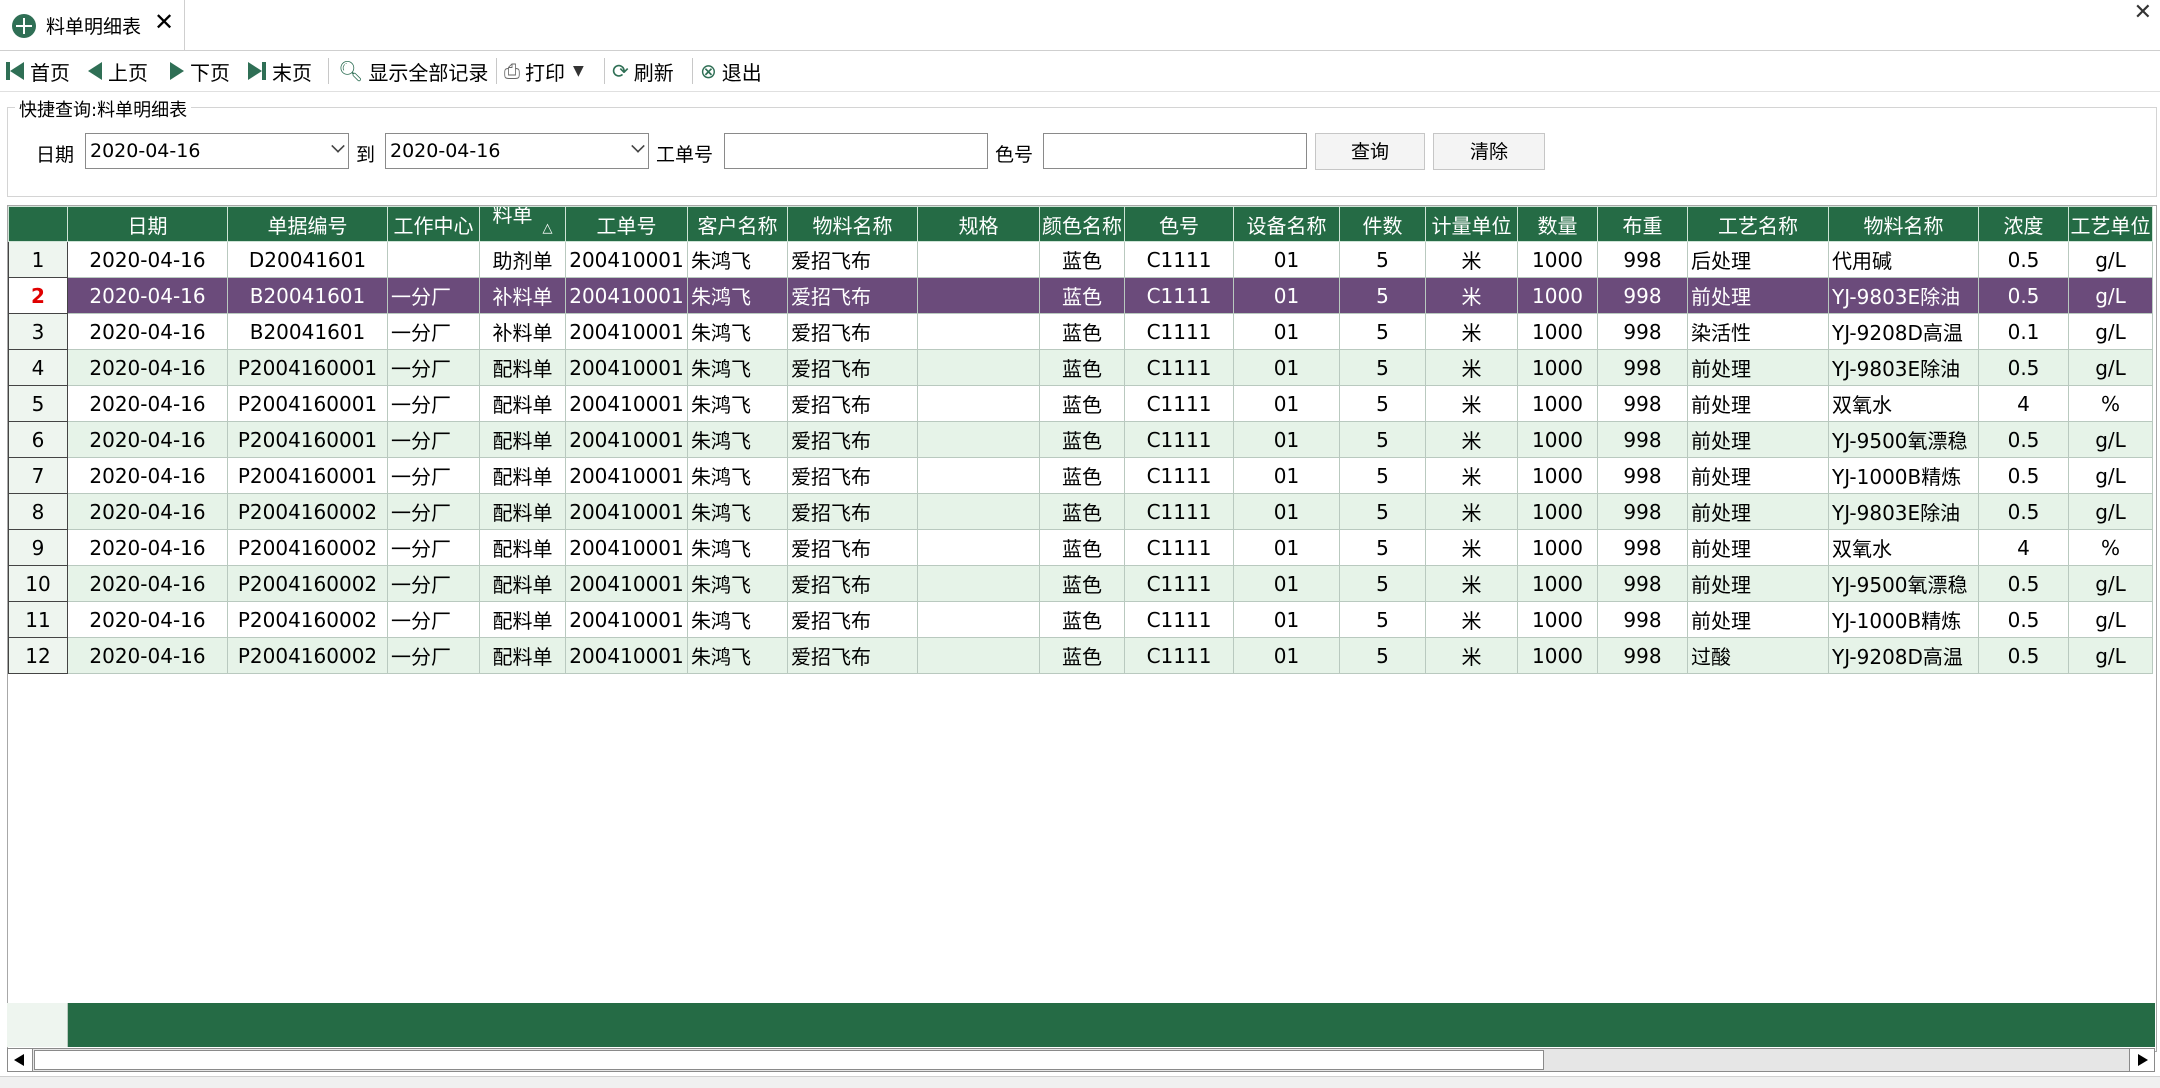  Describe the element at coordinates (38, 71) in the screenshot. I see `first-page-button: 首页` at that location.